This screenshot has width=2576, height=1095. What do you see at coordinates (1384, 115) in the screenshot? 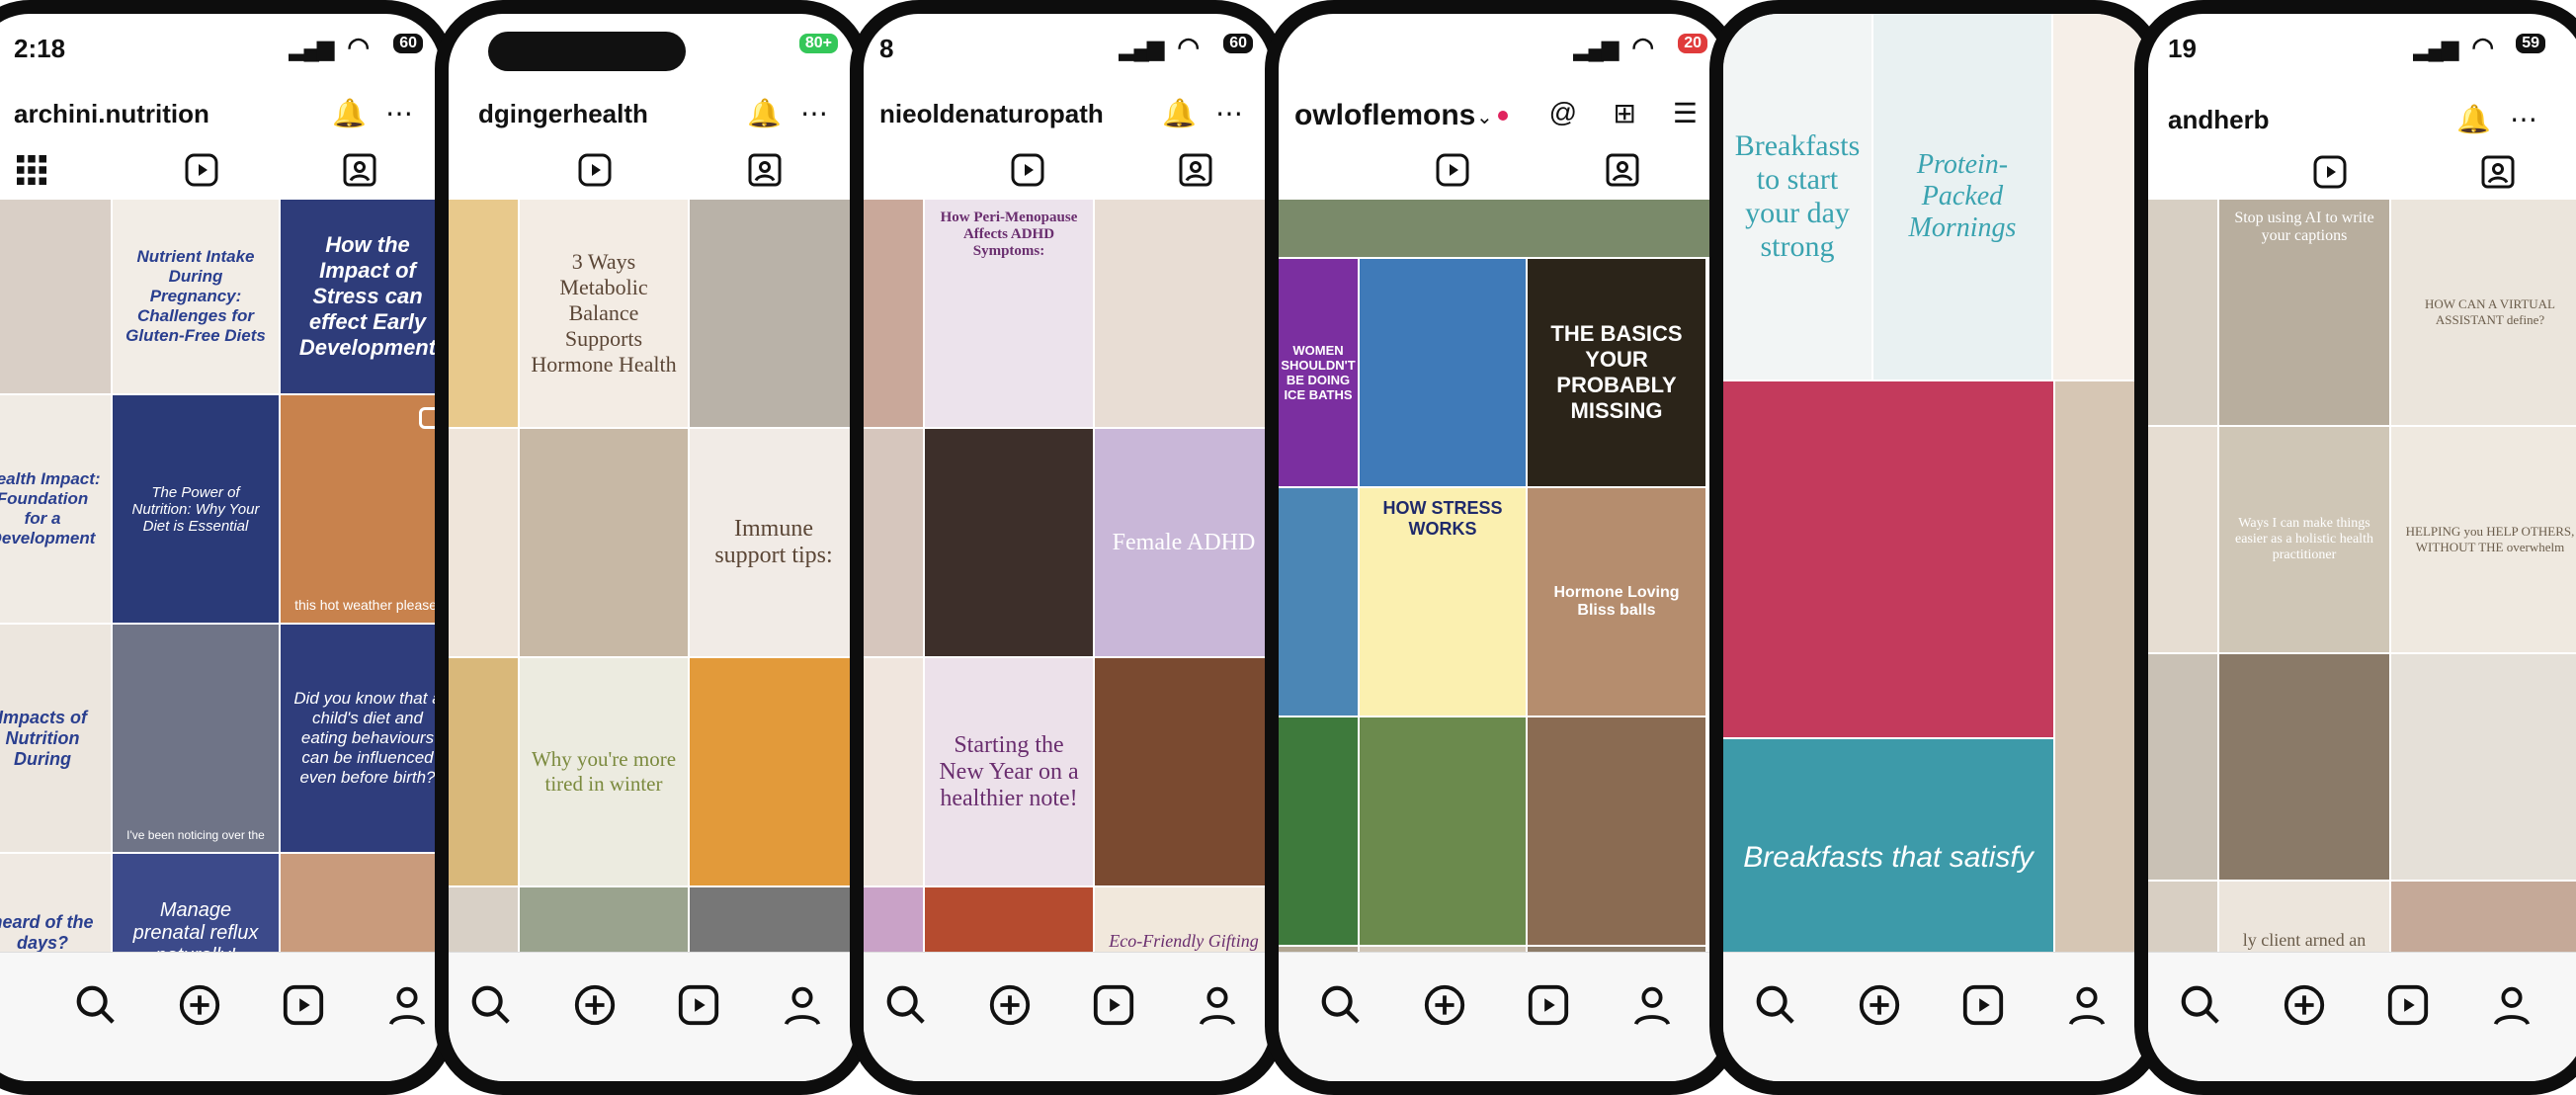
I see `profile-username: owloflemons` at bounding box center [1384, 115].